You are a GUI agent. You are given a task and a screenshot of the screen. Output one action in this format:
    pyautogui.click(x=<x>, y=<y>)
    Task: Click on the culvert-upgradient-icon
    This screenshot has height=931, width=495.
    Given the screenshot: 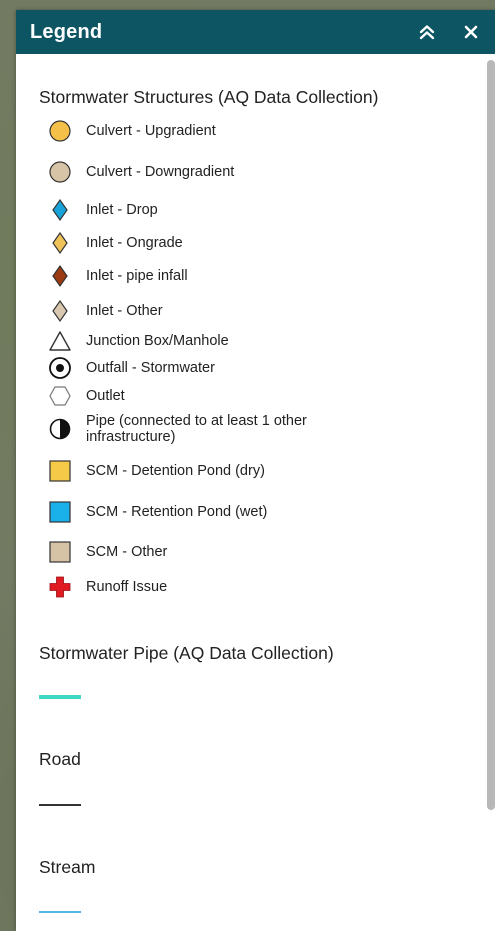 What is the action you would take?
    pyautogui.click(x=60, y=131)
    